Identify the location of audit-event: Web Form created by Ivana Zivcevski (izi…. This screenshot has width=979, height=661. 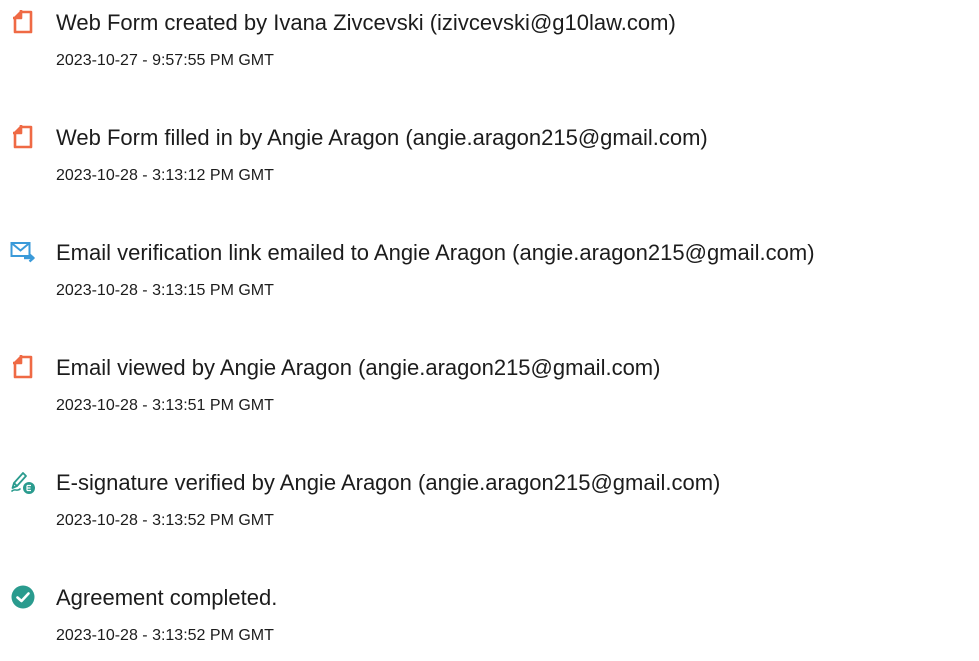
(489, 46).